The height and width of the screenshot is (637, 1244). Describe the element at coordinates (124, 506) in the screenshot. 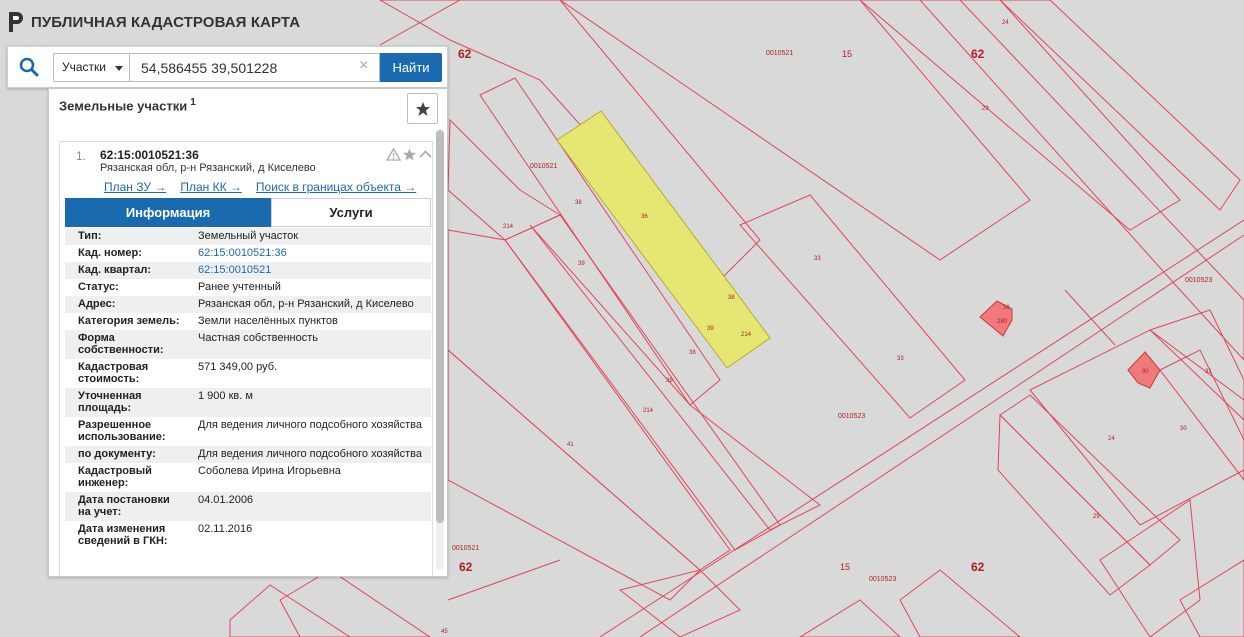

I see `property-label: Дата постановки на учет:` at that location.